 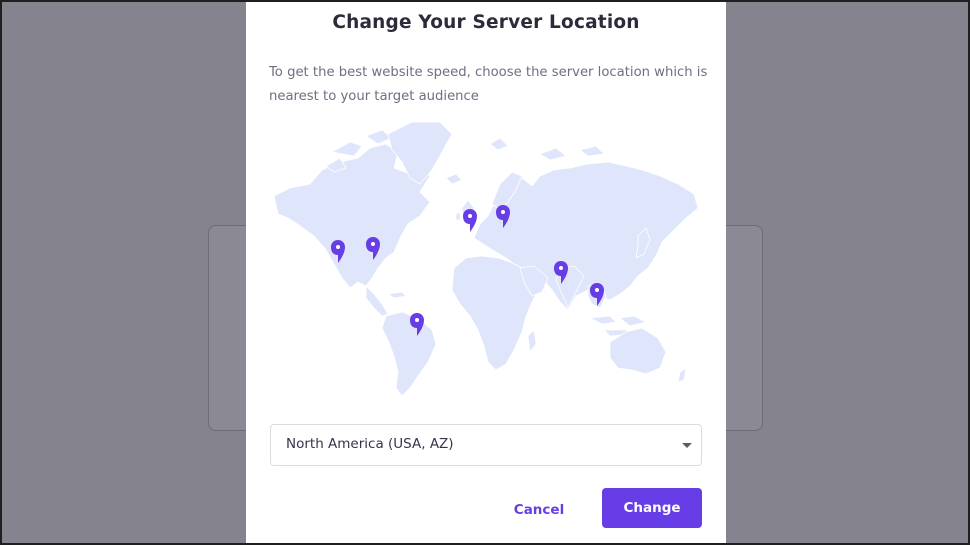 I want to click on land-central-america, so click(x=377, y=301).